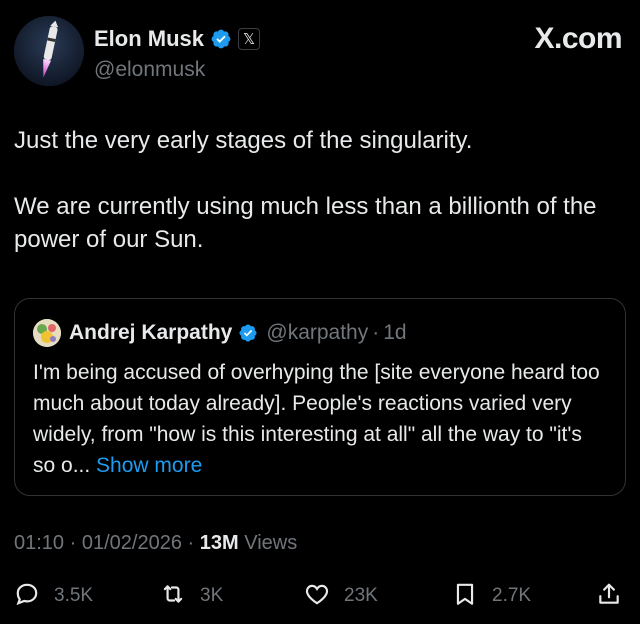 This screenshot has height=624, width=640. Describe the element at coordinates (132, 543) in the screenshot. I see `tweet-date: 01/02/2026` at that location.